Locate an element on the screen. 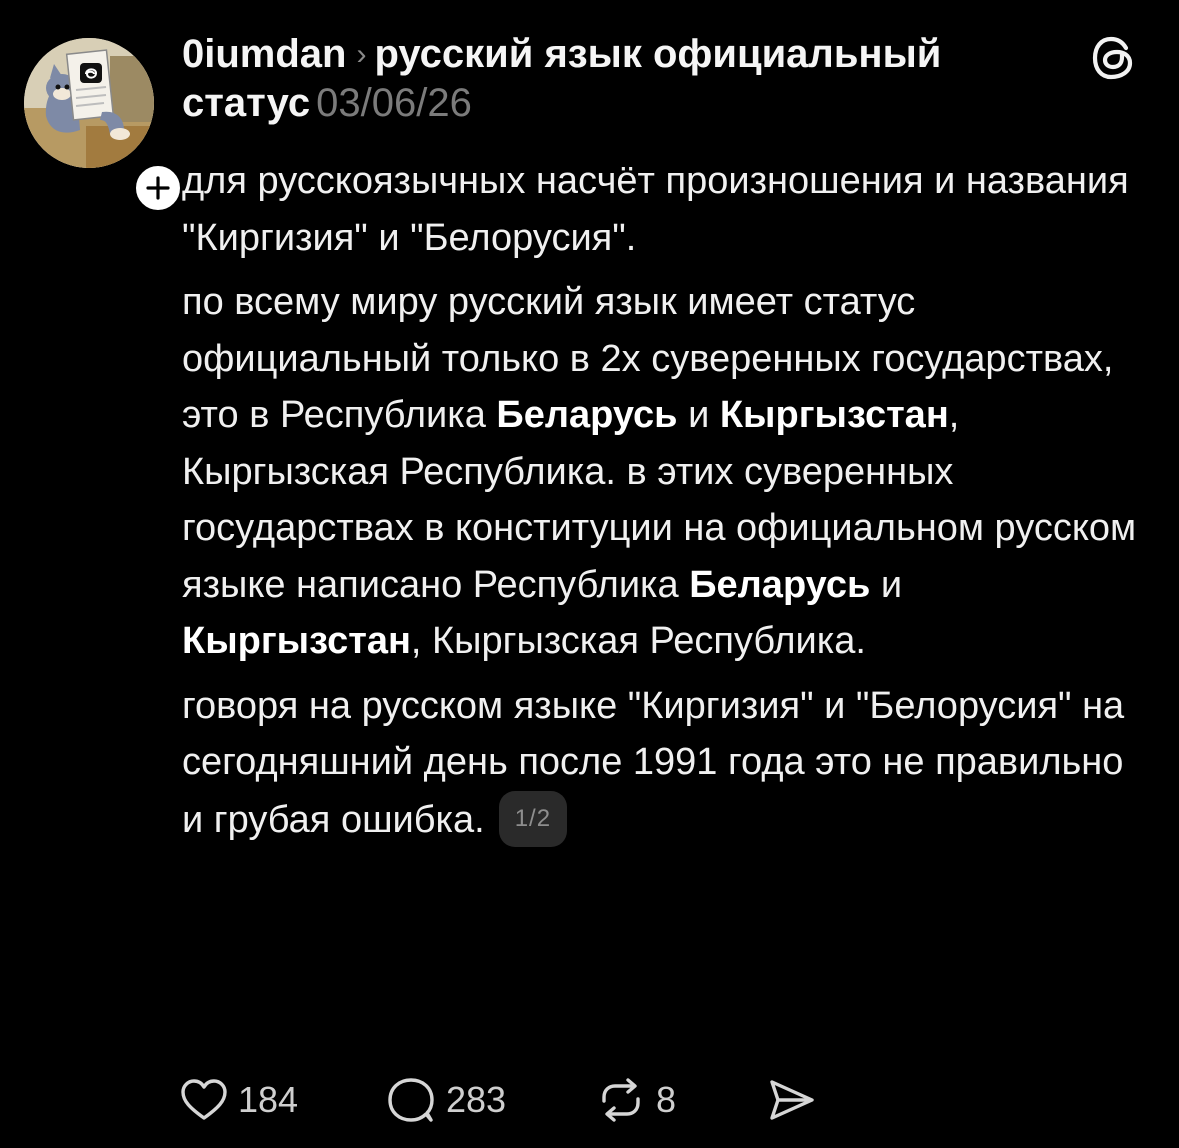  post-date: 03/06/26 is located at coordinates (394, 103).